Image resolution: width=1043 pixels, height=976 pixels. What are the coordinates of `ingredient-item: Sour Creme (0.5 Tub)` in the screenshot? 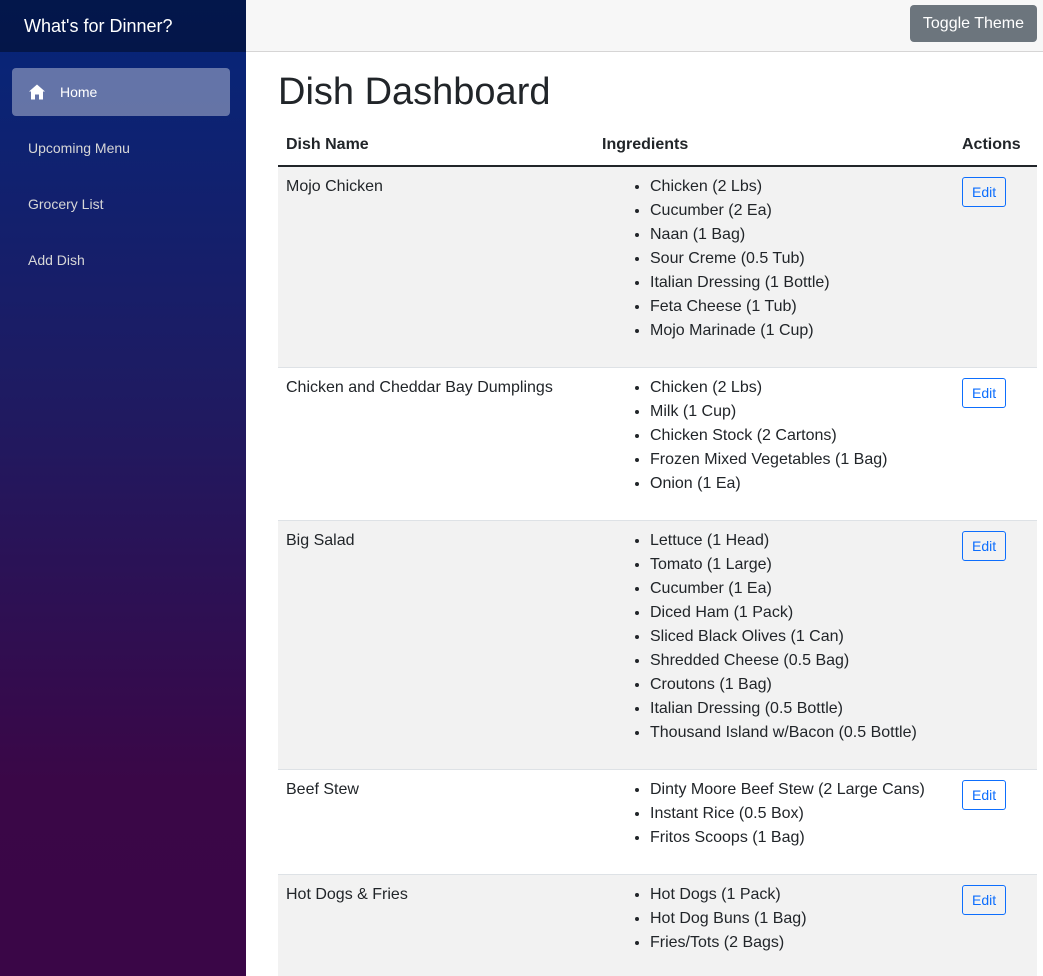 It's located at (798, 259).